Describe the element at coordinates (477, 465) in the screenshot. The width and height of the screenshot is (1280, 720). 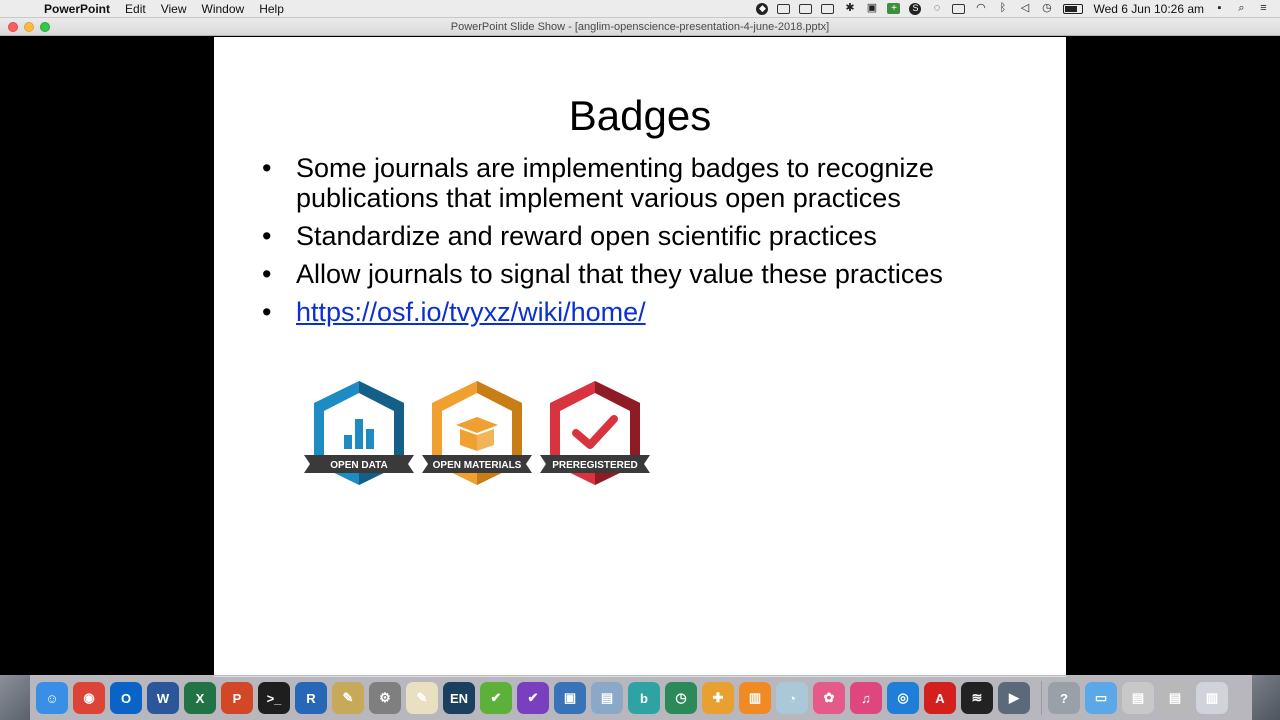
I see `badge-label: OPEN MATERIALS` at that location.